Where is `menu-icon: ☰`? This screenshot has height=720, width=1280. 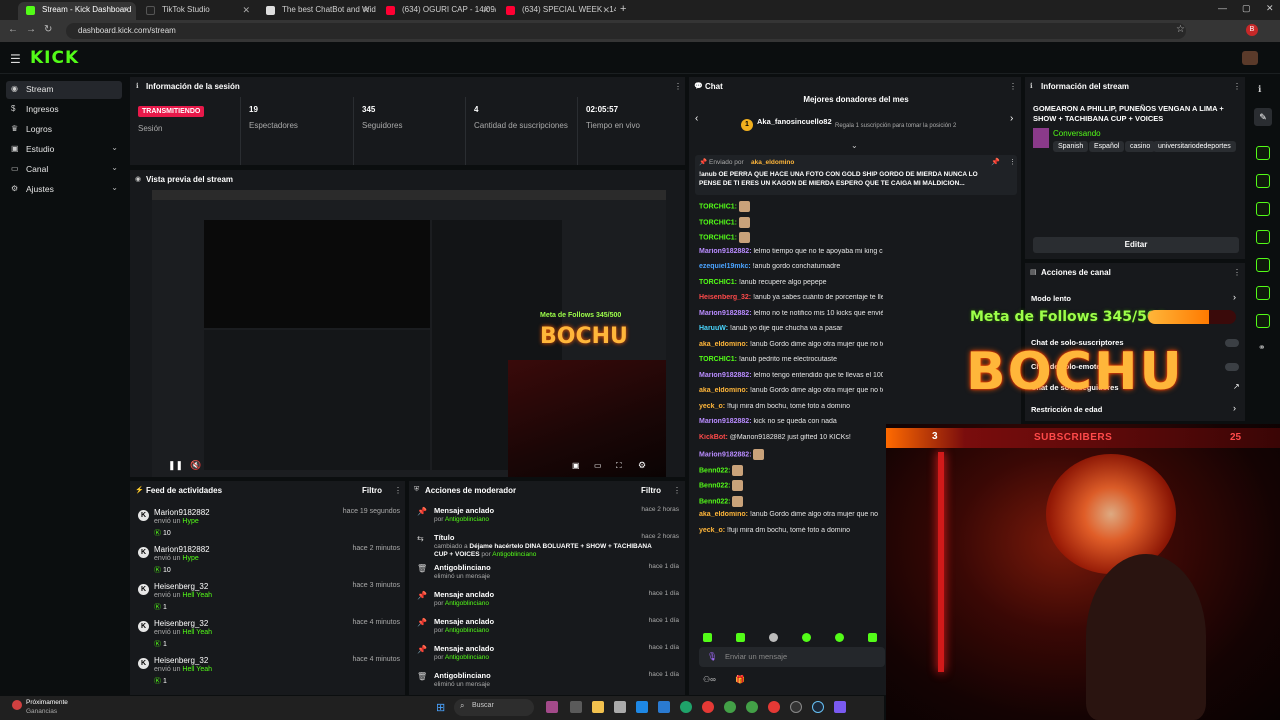
menu-icon: ☰ is located at coordinates (15, 59).